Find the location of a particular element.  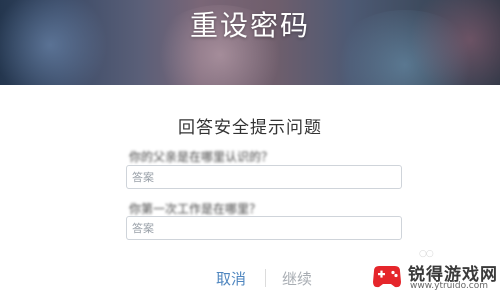

cancel-button: 取消 is located at coordinates (231, 278).